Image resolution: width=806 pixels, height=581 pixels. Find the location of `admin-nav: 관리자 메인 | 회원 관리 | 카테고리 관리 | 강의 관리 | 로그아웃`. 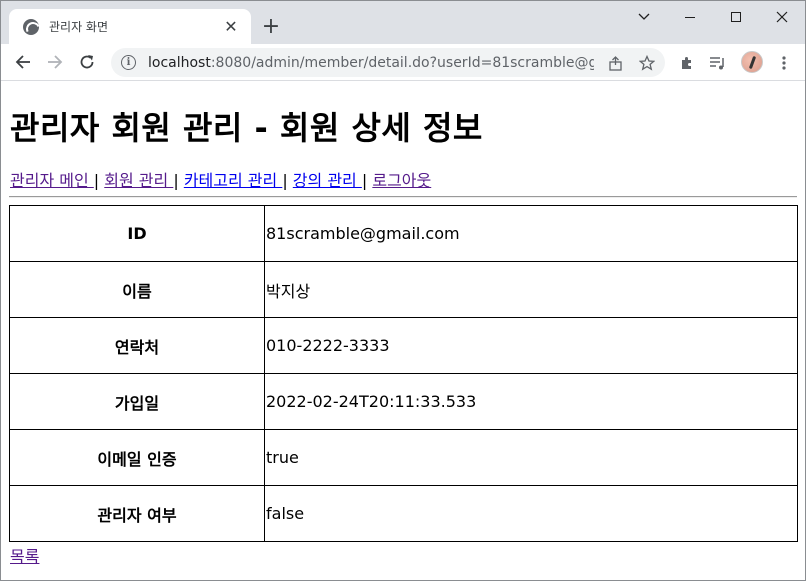

admin-nav: 관리자 메인 | 회원 관리 | 카테고리 관리 | 강의 관리 | 로그아웃 is located at coordinates (220, 179).